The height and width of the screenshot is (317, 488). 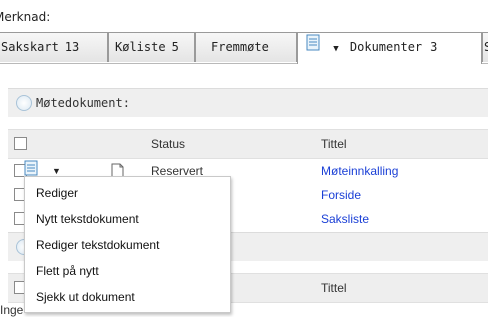 What do you see at coordinates (98, 245) in the screenshot?
I see `menu-item-label: Rediger tekstdokument` at bounding box center [98, 245].